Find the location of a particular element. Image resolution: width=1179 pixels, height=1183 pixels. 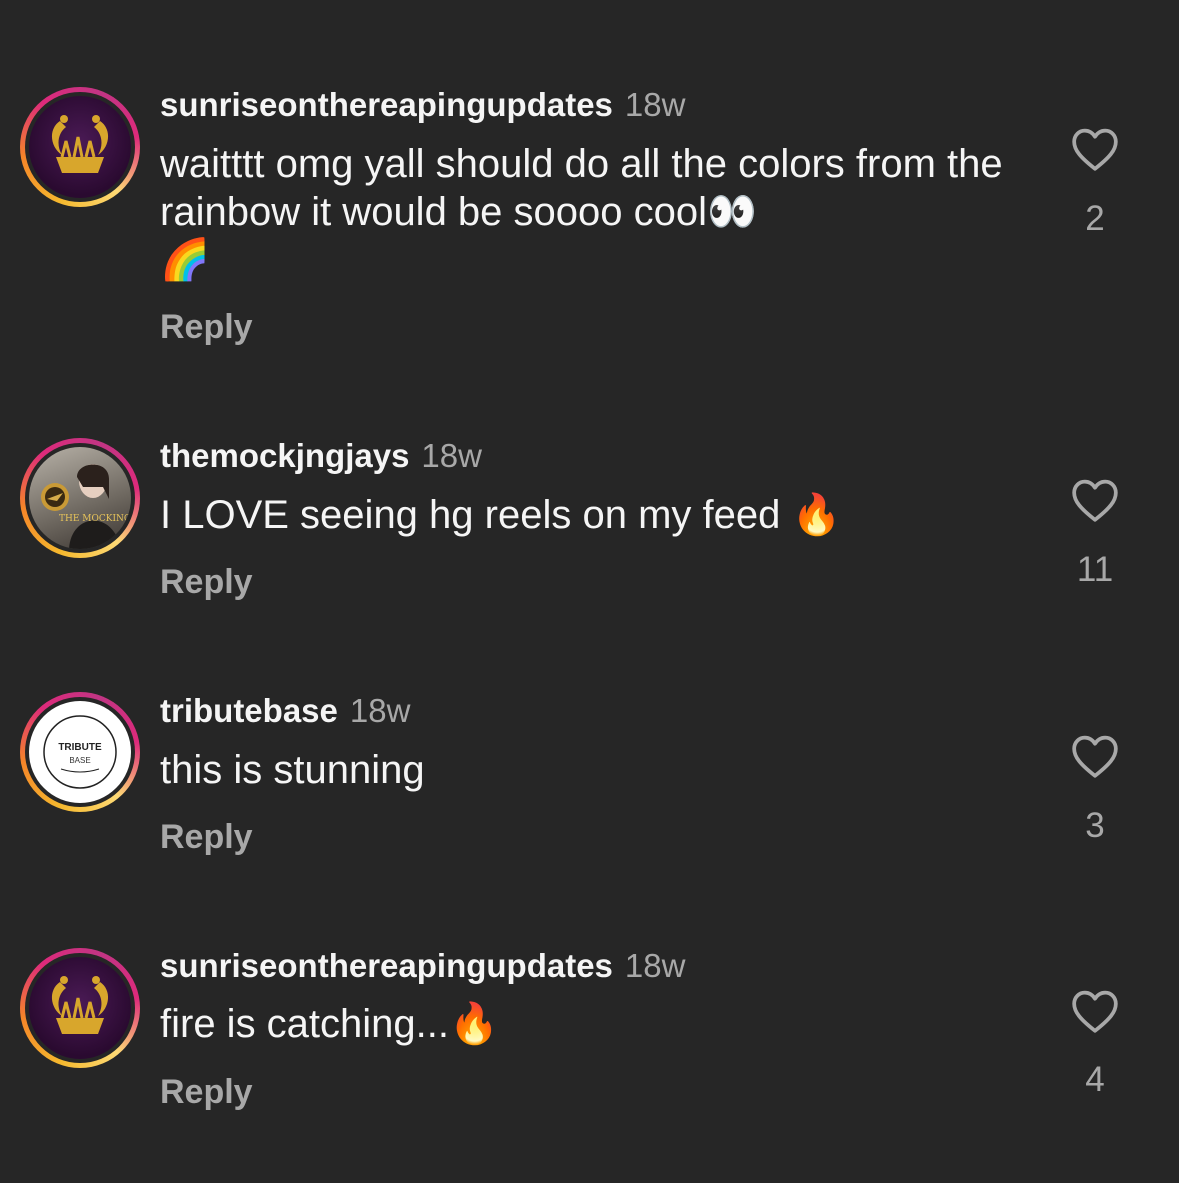

comment-body: I LOVE seeing hg reels on my feed is located at coordinates (476, 515).